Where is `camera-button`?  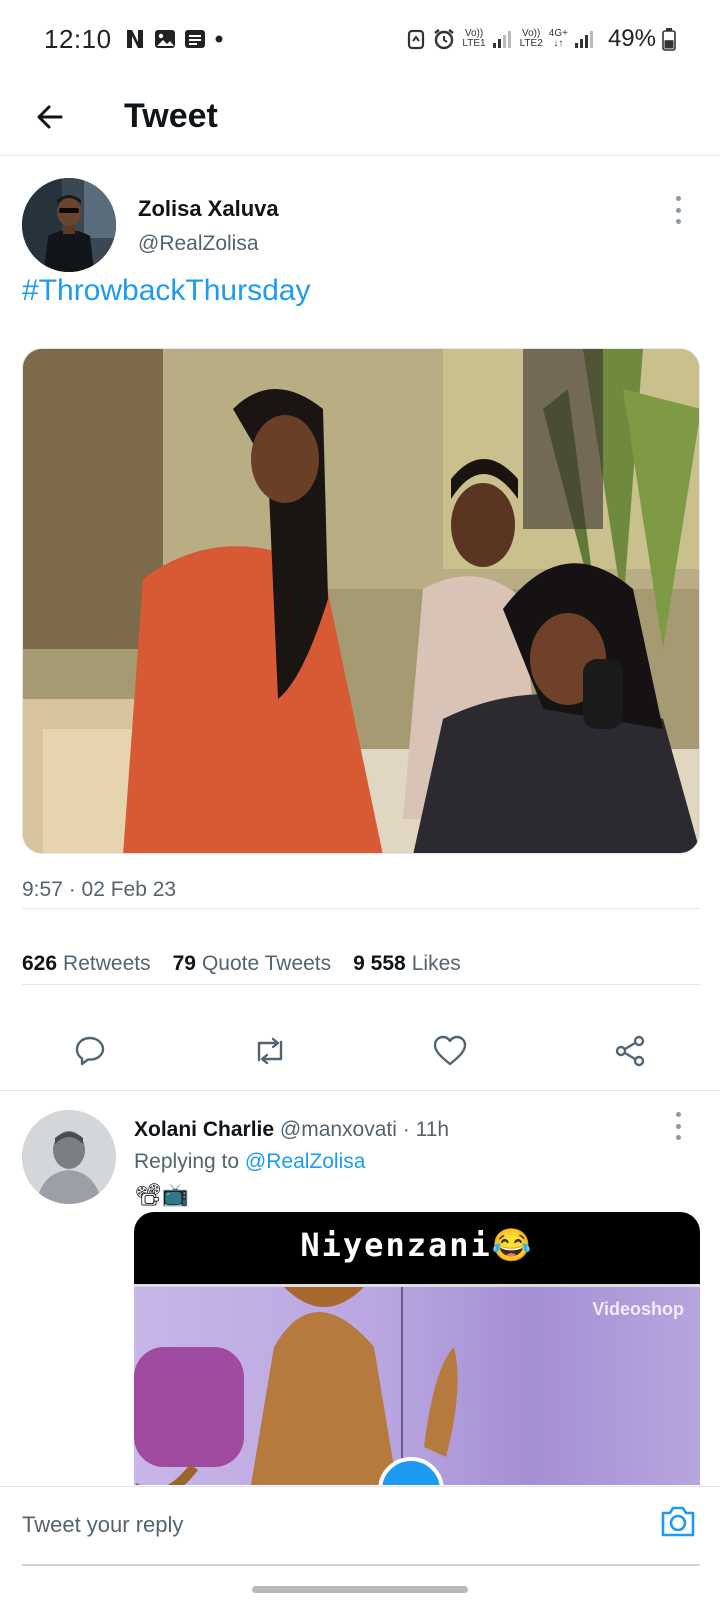
camera-button is located at coordinates (678, 1521).